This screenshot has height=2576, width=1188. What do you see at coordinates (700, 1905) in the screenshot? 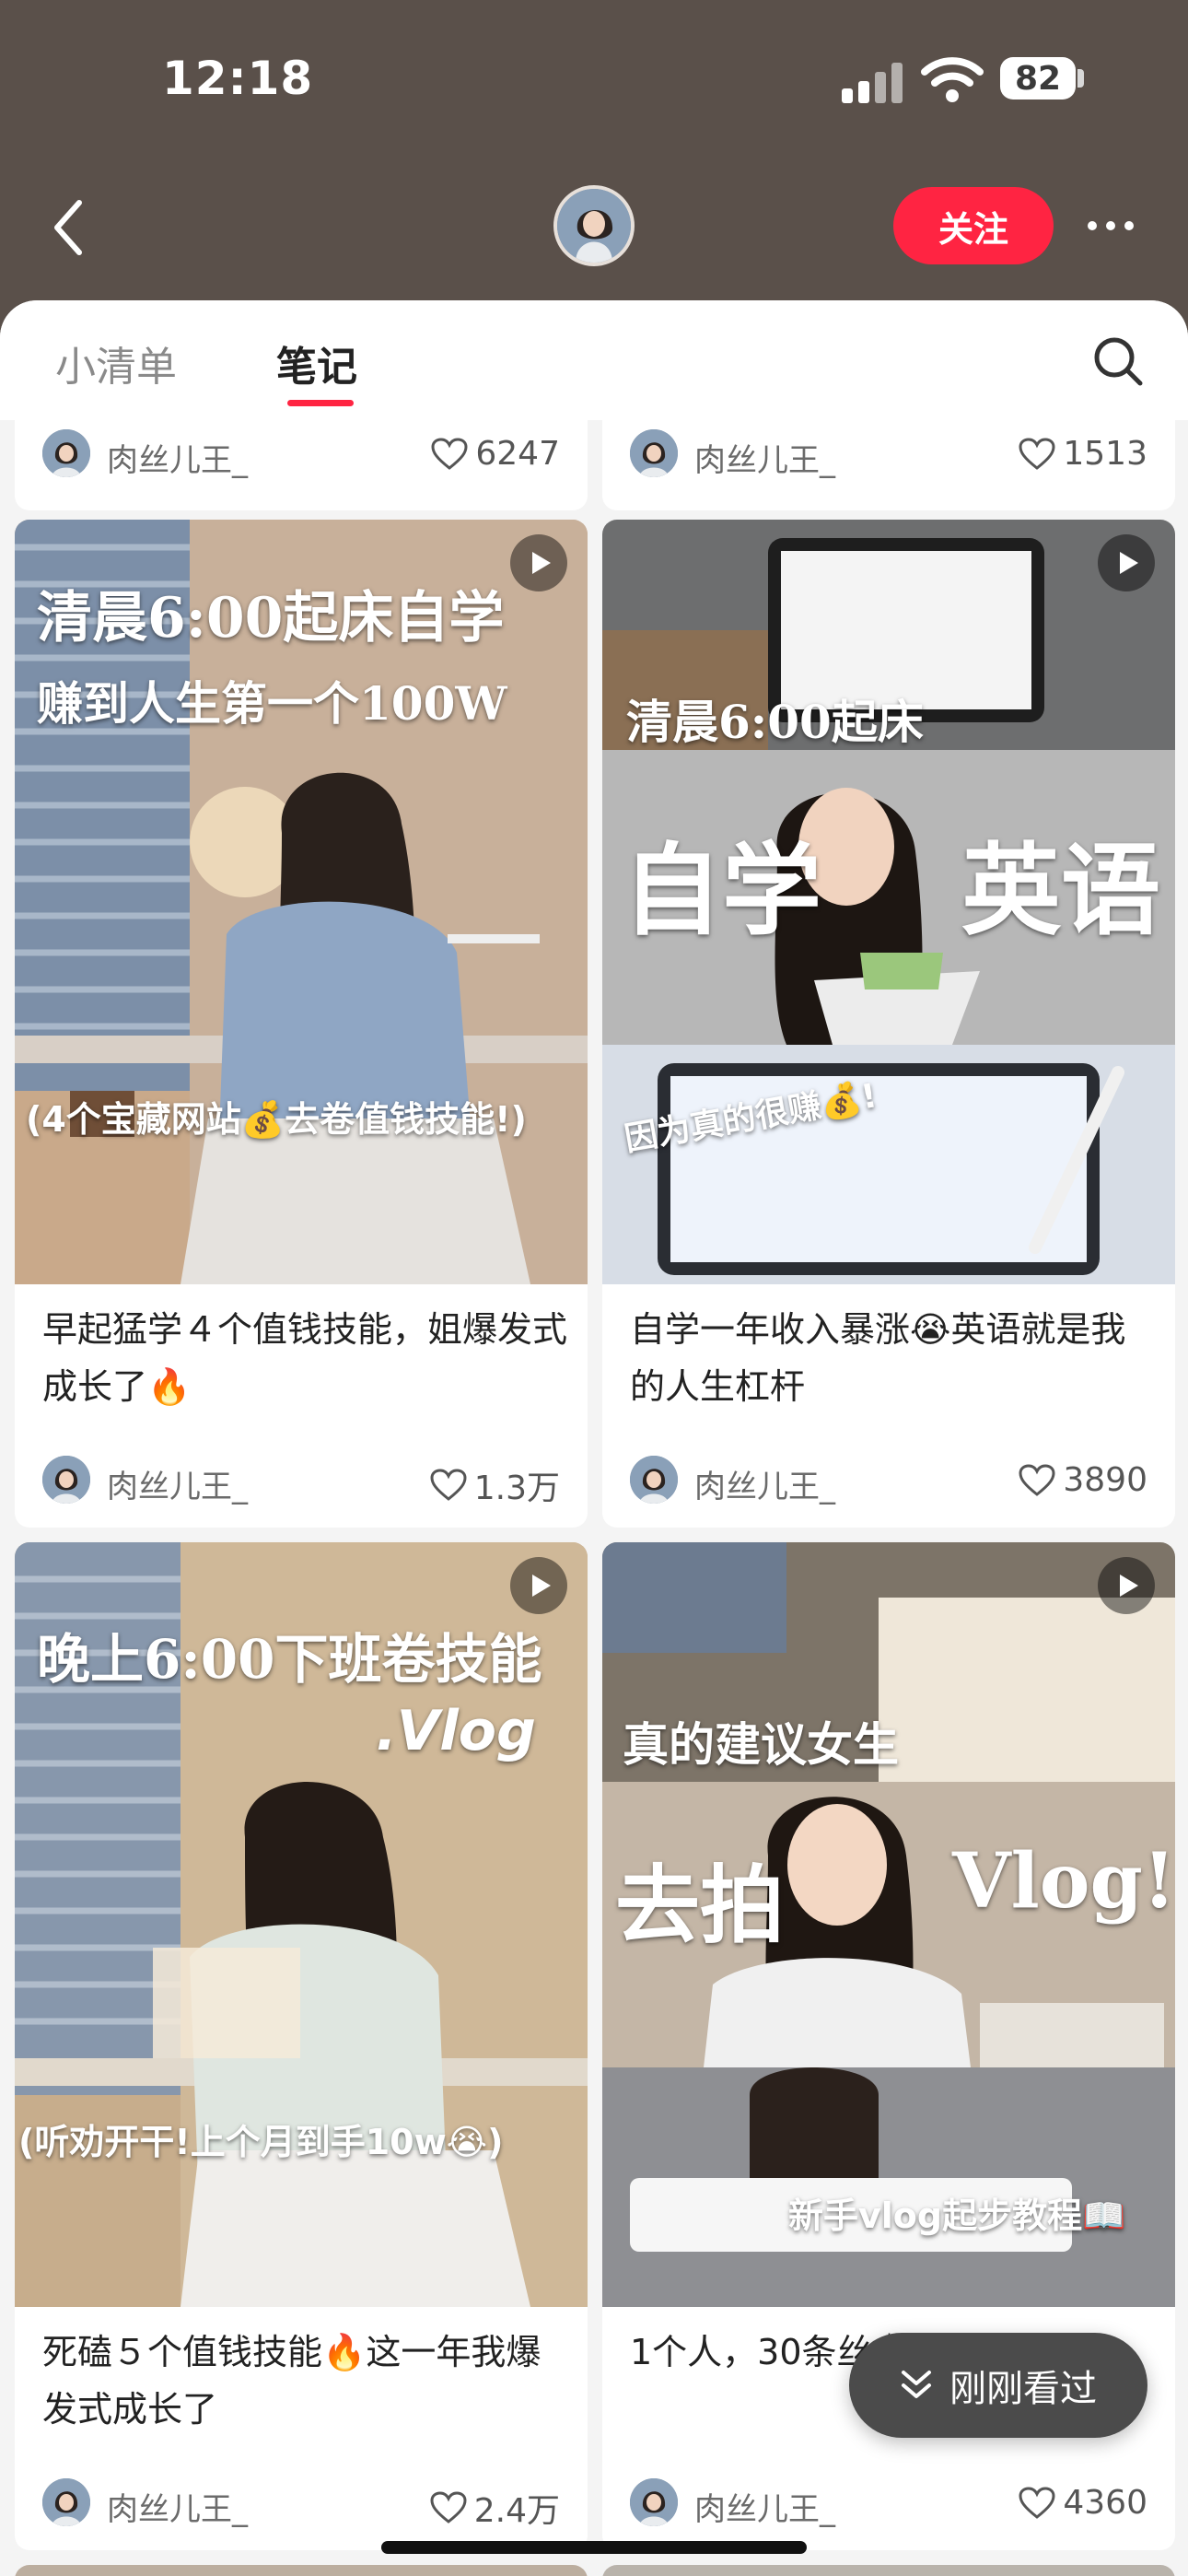
I see `cover-title-left: 去拍` at bounding box center [700, 1905].